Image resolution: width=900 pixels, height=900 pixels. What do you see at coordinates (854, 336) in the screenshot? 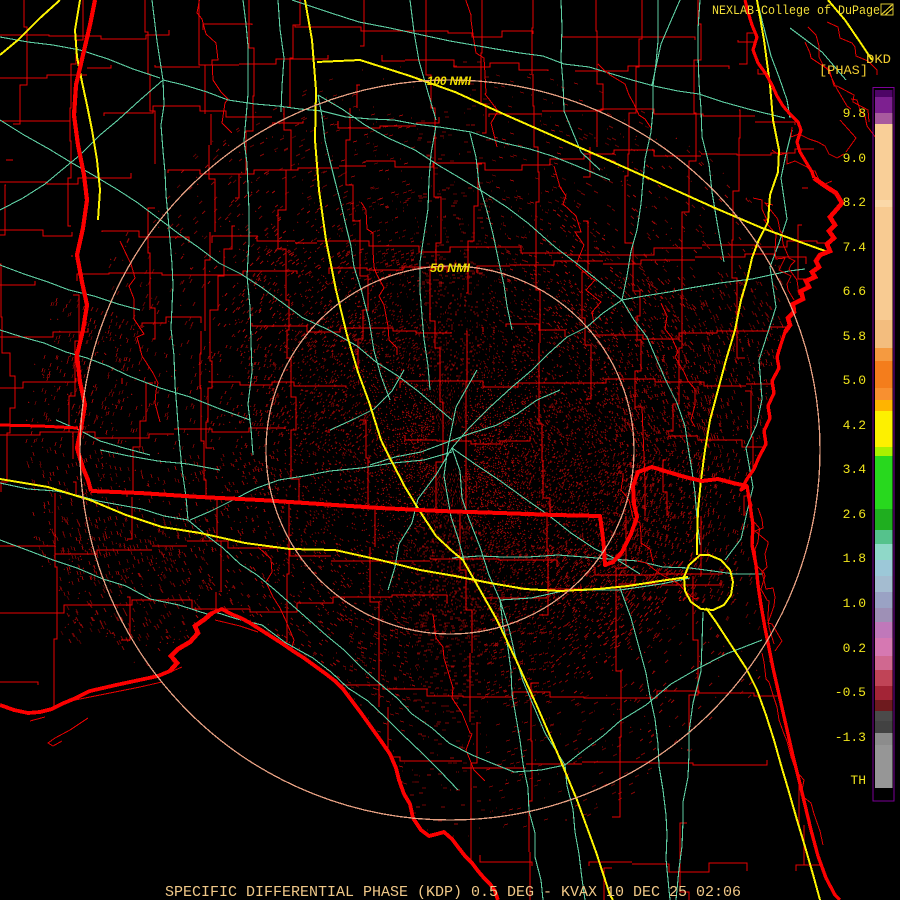
I see `svg-text: 5.8` at bounding box center [854, 336].